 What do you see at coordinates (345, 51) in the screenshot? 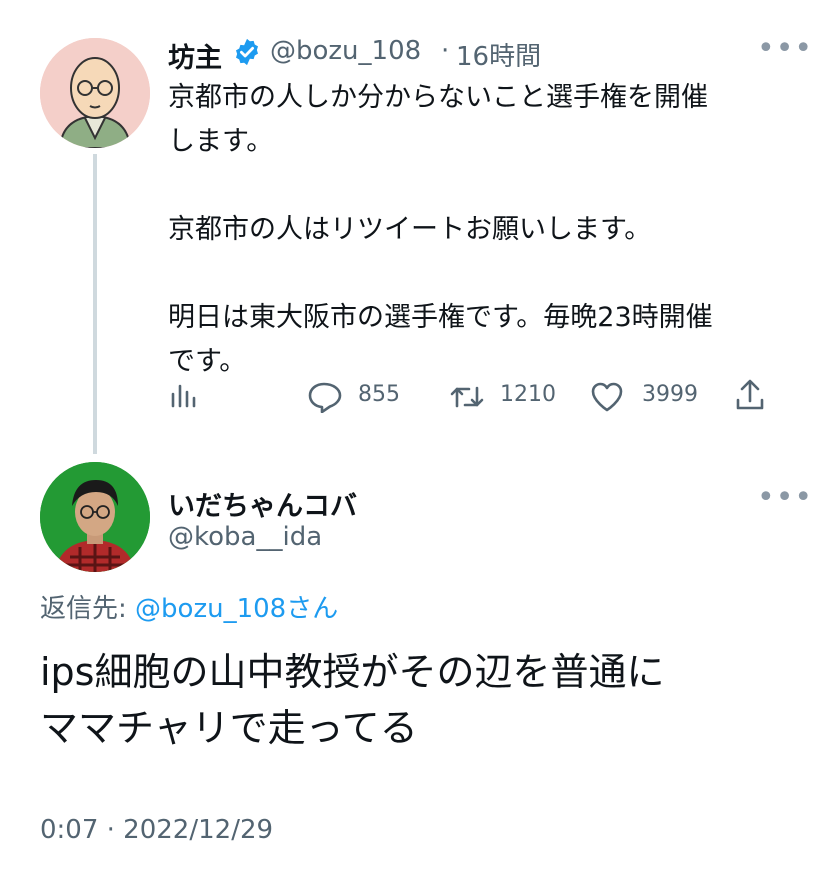
I see `parent-handle: @bozu_108` at bounding box center [345, 51].